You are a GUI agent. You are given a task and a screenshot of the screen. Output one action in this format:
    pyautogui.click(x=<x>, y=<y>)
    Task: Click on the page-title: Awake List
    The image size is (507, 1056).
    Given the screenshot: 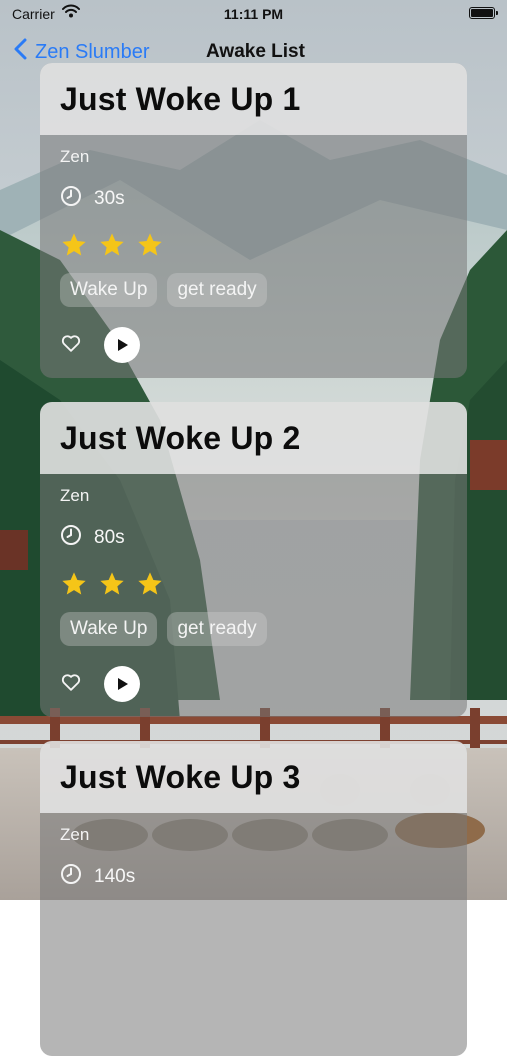 What is the action you would take?
    pyautogui.click(x=255, y=51)
    